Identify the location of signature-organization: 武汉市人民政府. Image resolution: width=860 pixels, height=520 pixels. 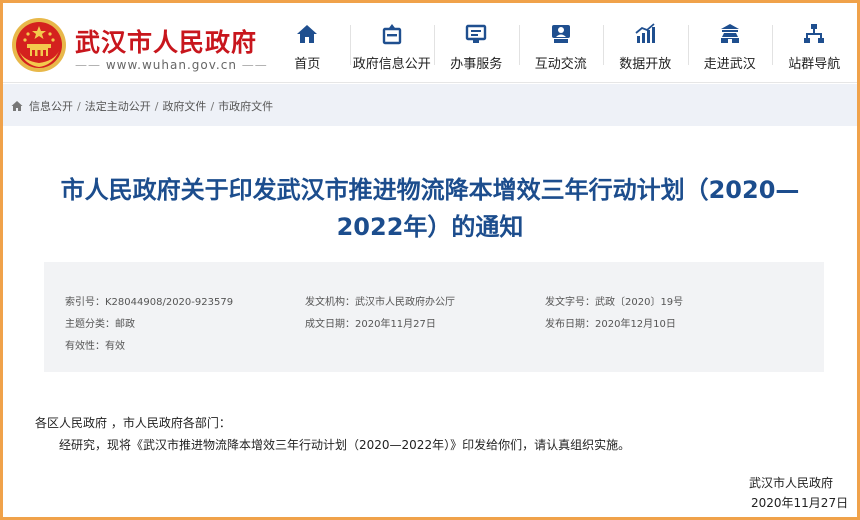
(791, 483).